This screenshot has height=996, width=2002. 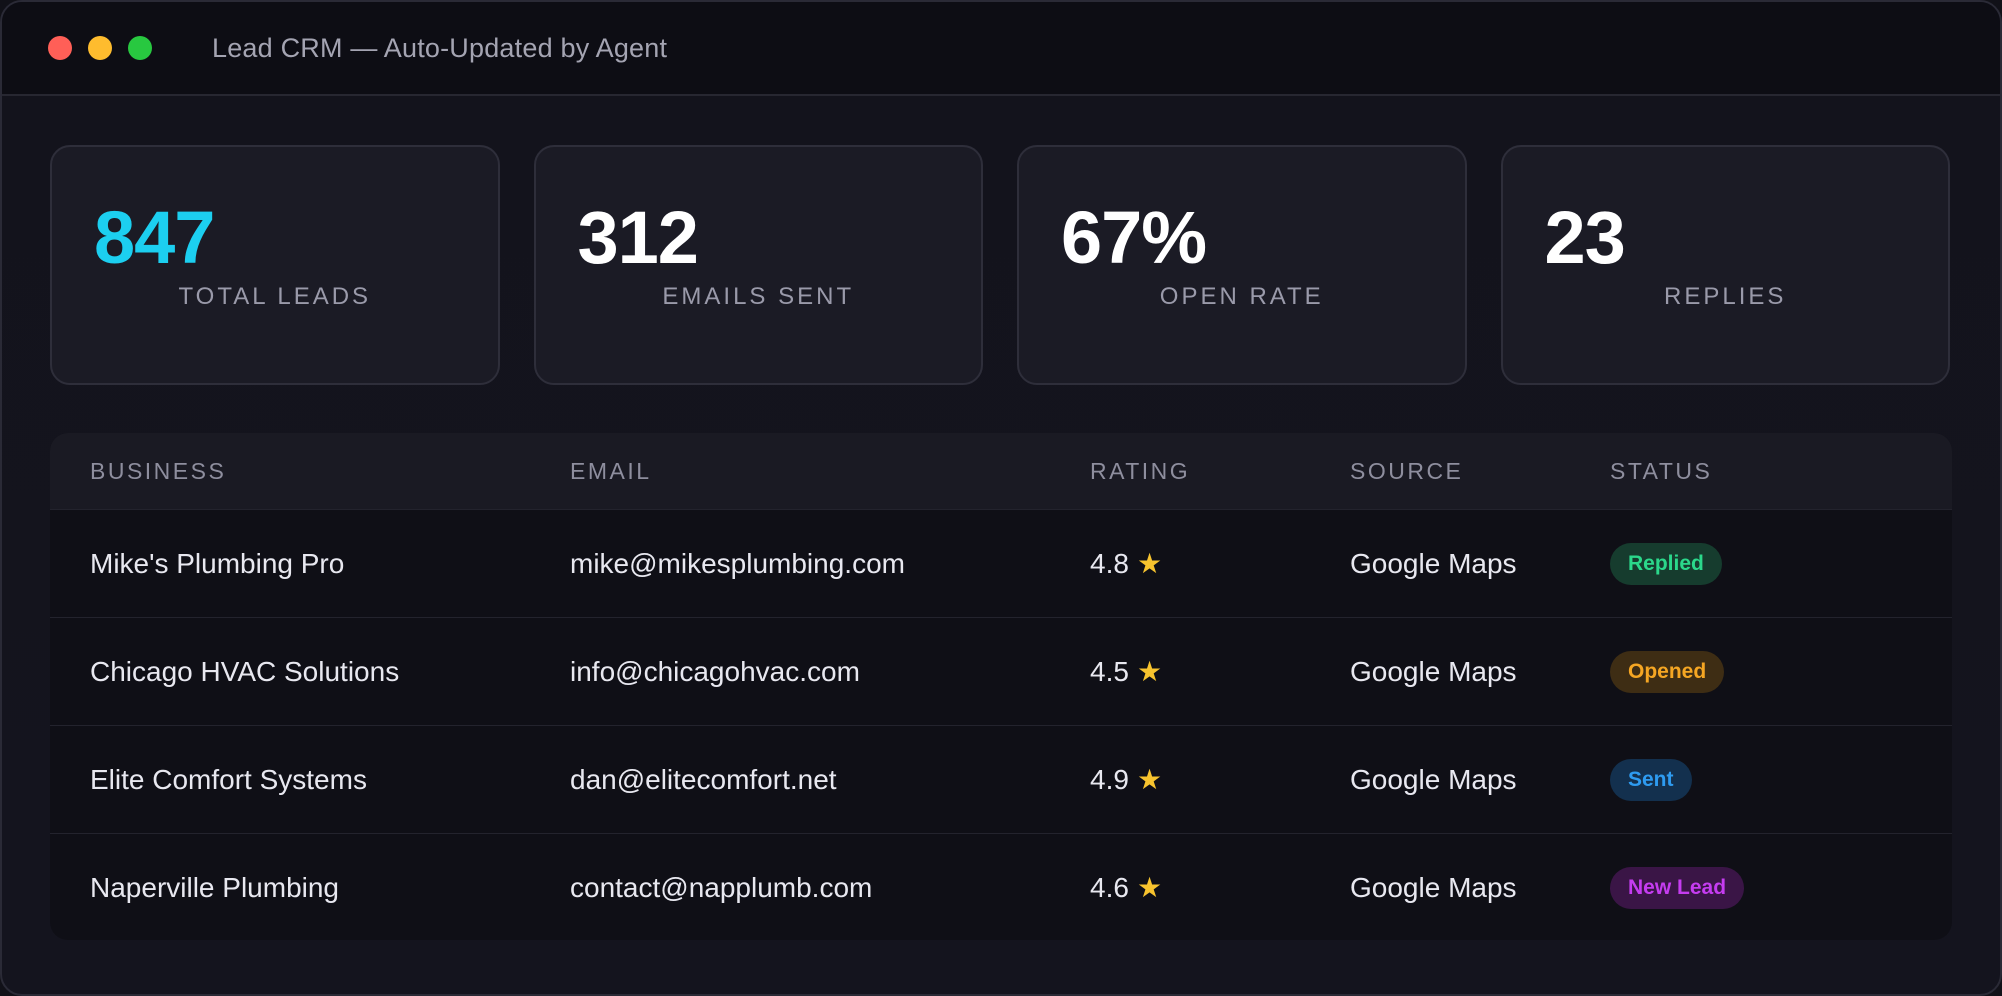 I want to click on stat-value: 67%, so click(x=1134, y=237).